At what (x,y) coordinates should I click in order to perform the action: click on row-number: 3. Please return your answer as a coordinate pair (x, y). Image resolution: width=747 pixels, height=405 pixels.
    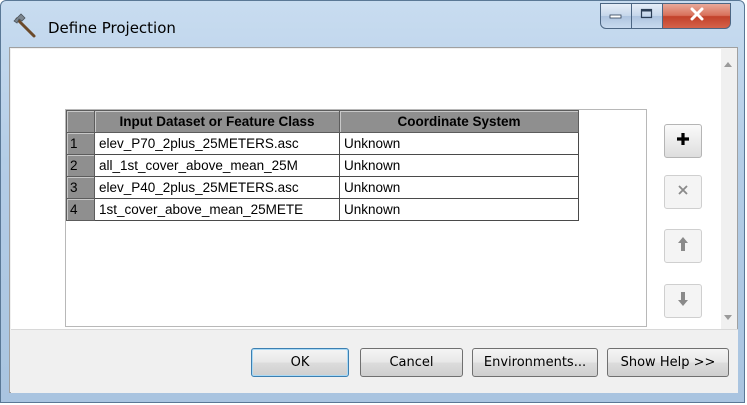
    Looking at the image, I should click on (80, 187).